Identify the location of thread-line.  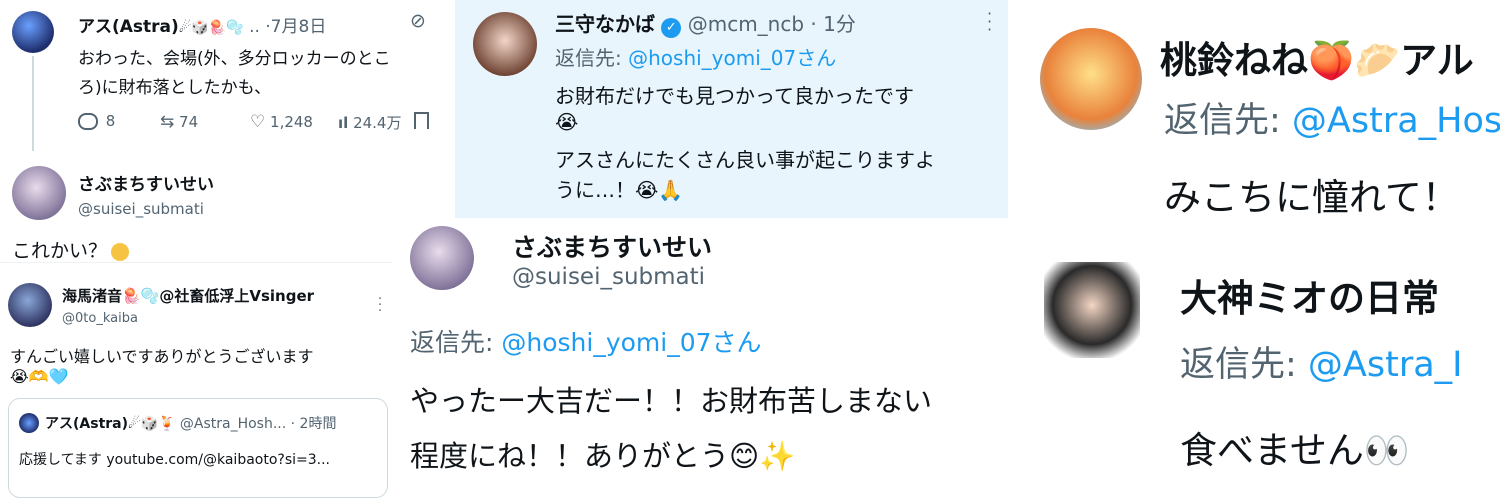
(33, 103).